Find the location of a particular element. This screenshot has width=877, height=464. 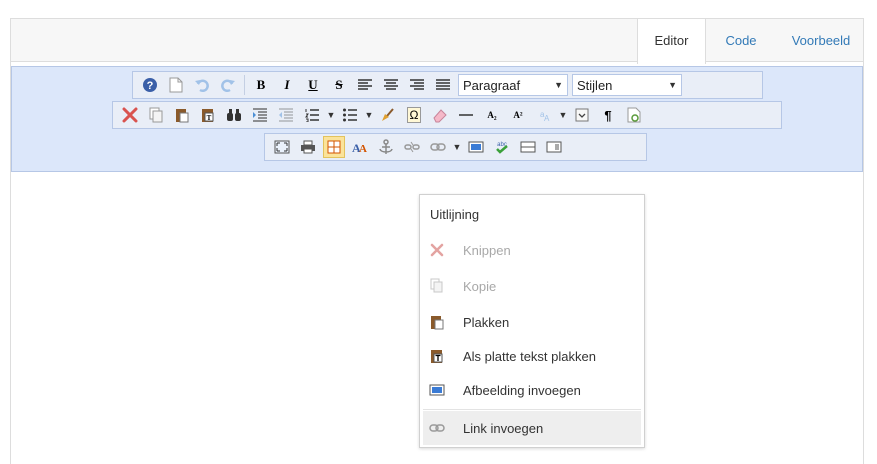

text-color-icon: aA is located at coordinates (545, 116).